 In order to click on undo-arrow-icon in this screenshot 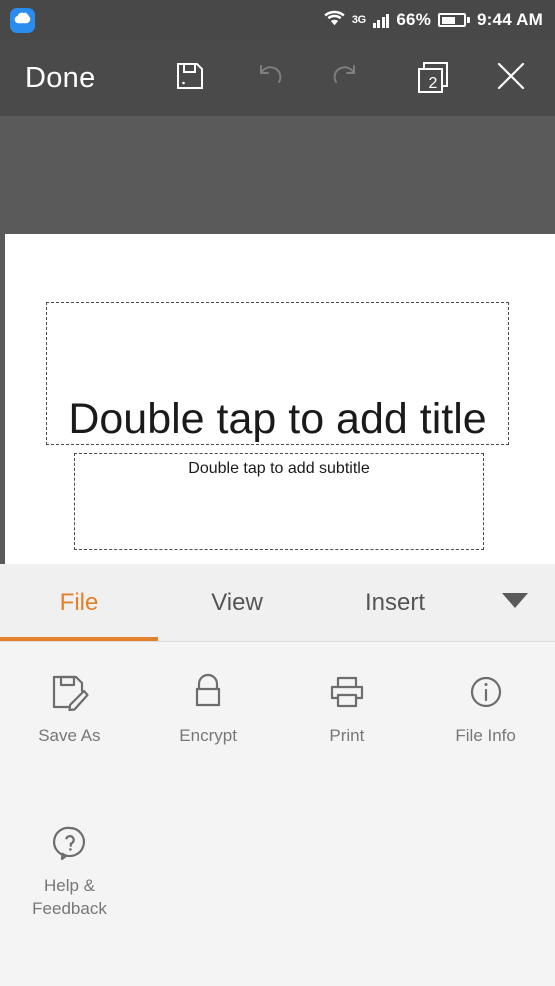, I will do `click(269, 78)`.